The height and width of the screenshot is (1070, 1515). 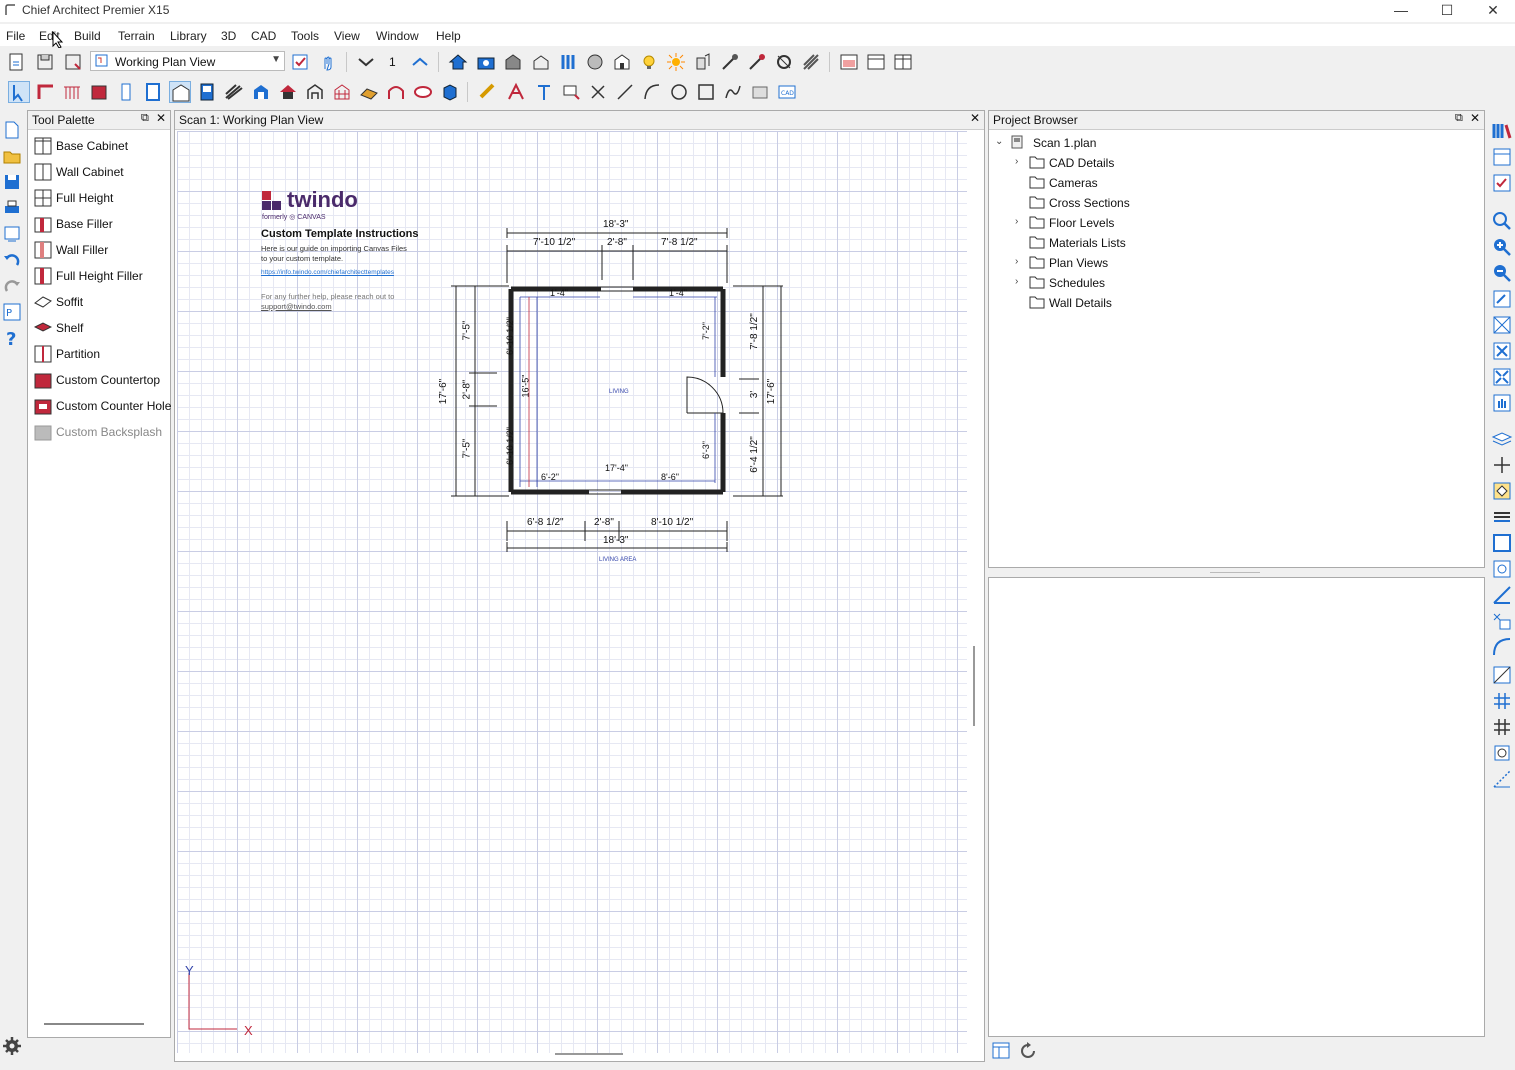 What do you see at coordinates (369, 92) in the screenshot?
I see `terrain-icon` at bounding box center [369, 92].